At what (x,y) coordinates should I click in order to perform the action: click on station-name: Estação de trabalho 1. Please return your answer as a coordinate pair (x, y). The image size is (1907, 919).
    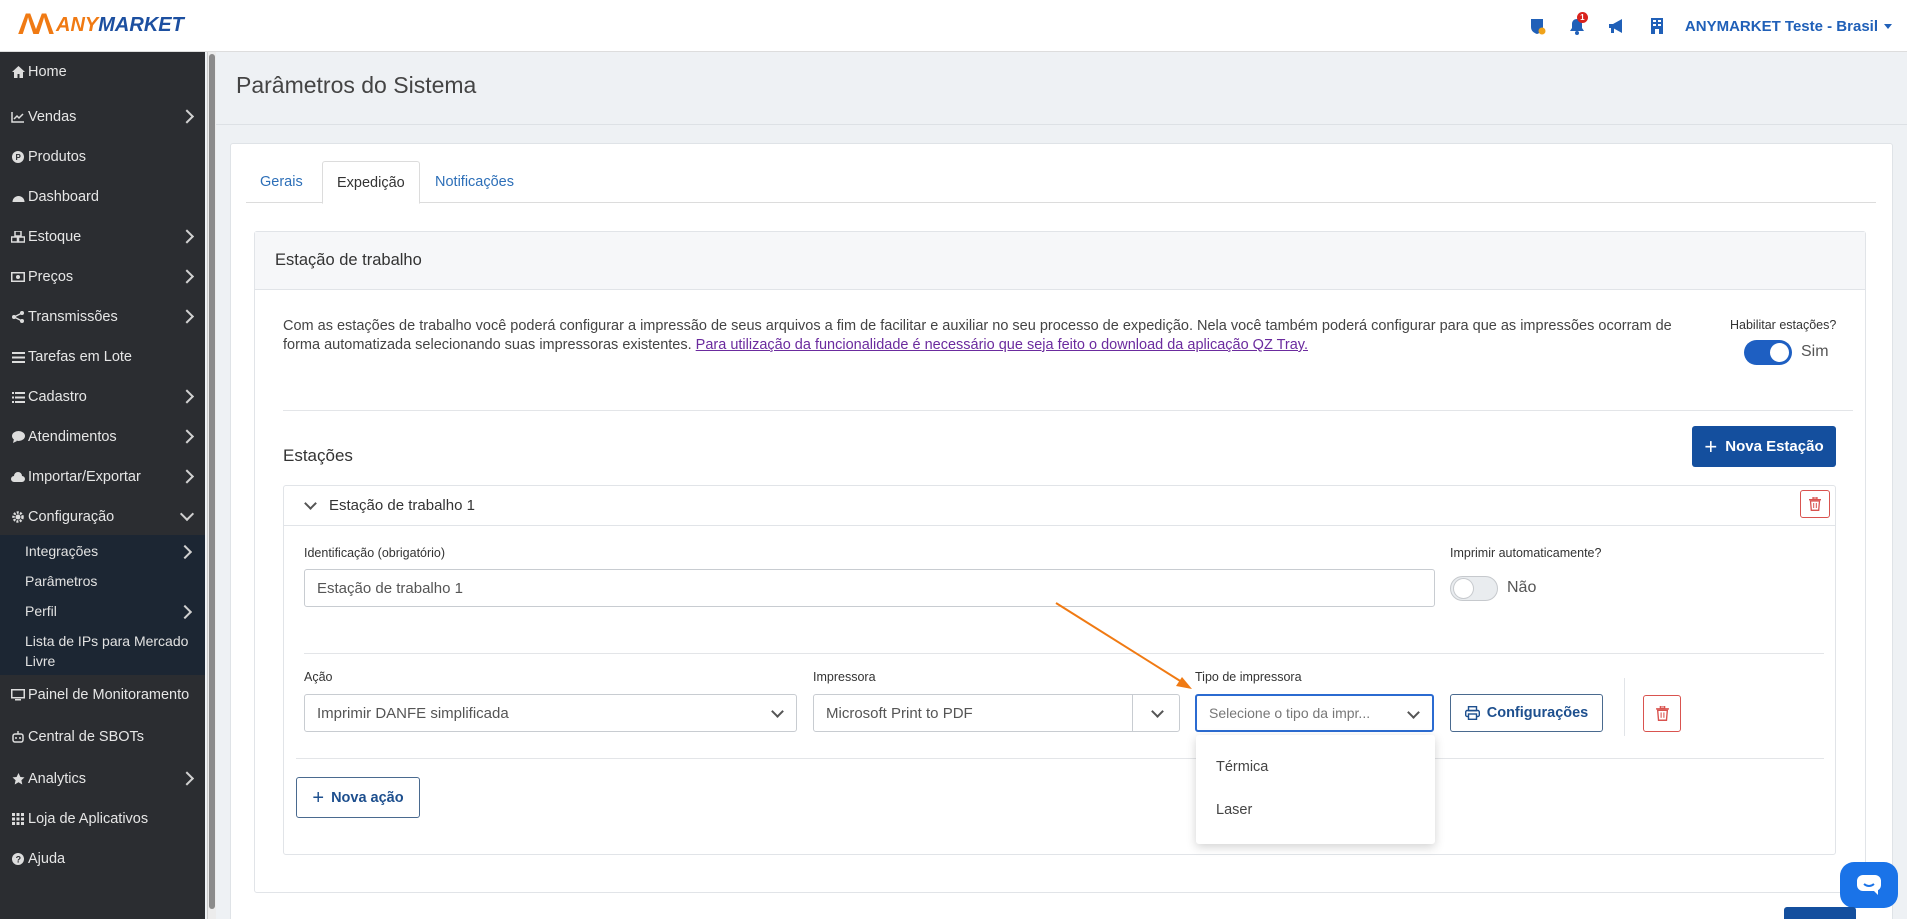
    Looking at the image, I should click on (402, 505).